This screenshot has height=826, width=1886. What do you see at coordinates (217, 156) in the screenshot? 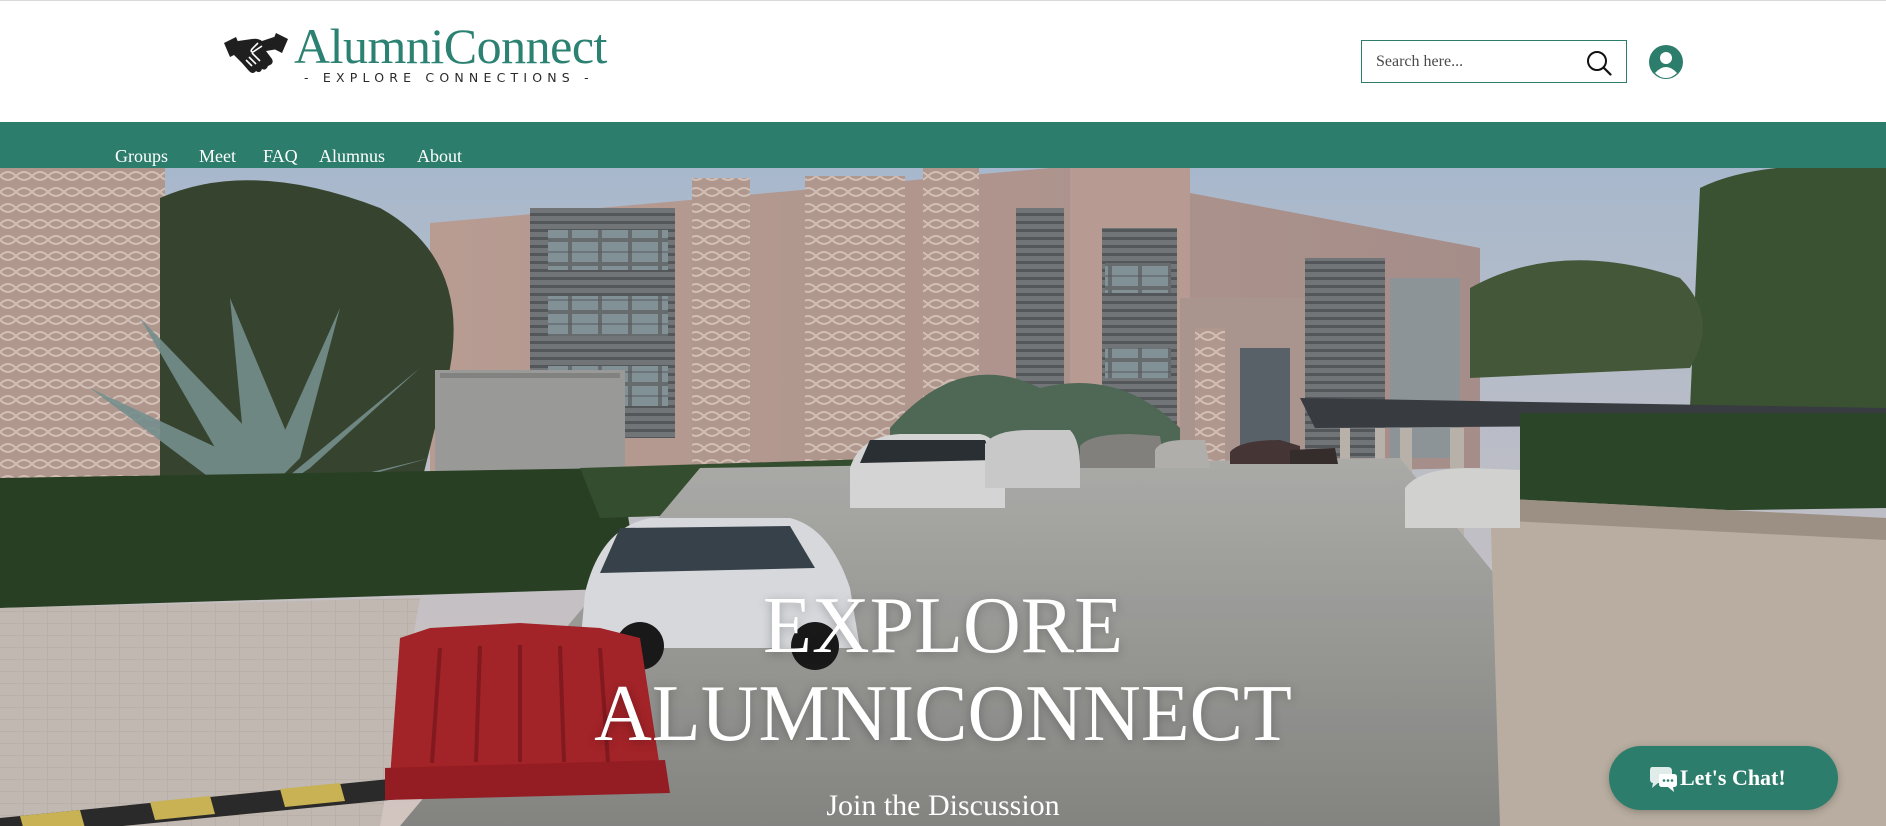
I see `nav-item-meet: Meet` at bounding box center [217, 156].